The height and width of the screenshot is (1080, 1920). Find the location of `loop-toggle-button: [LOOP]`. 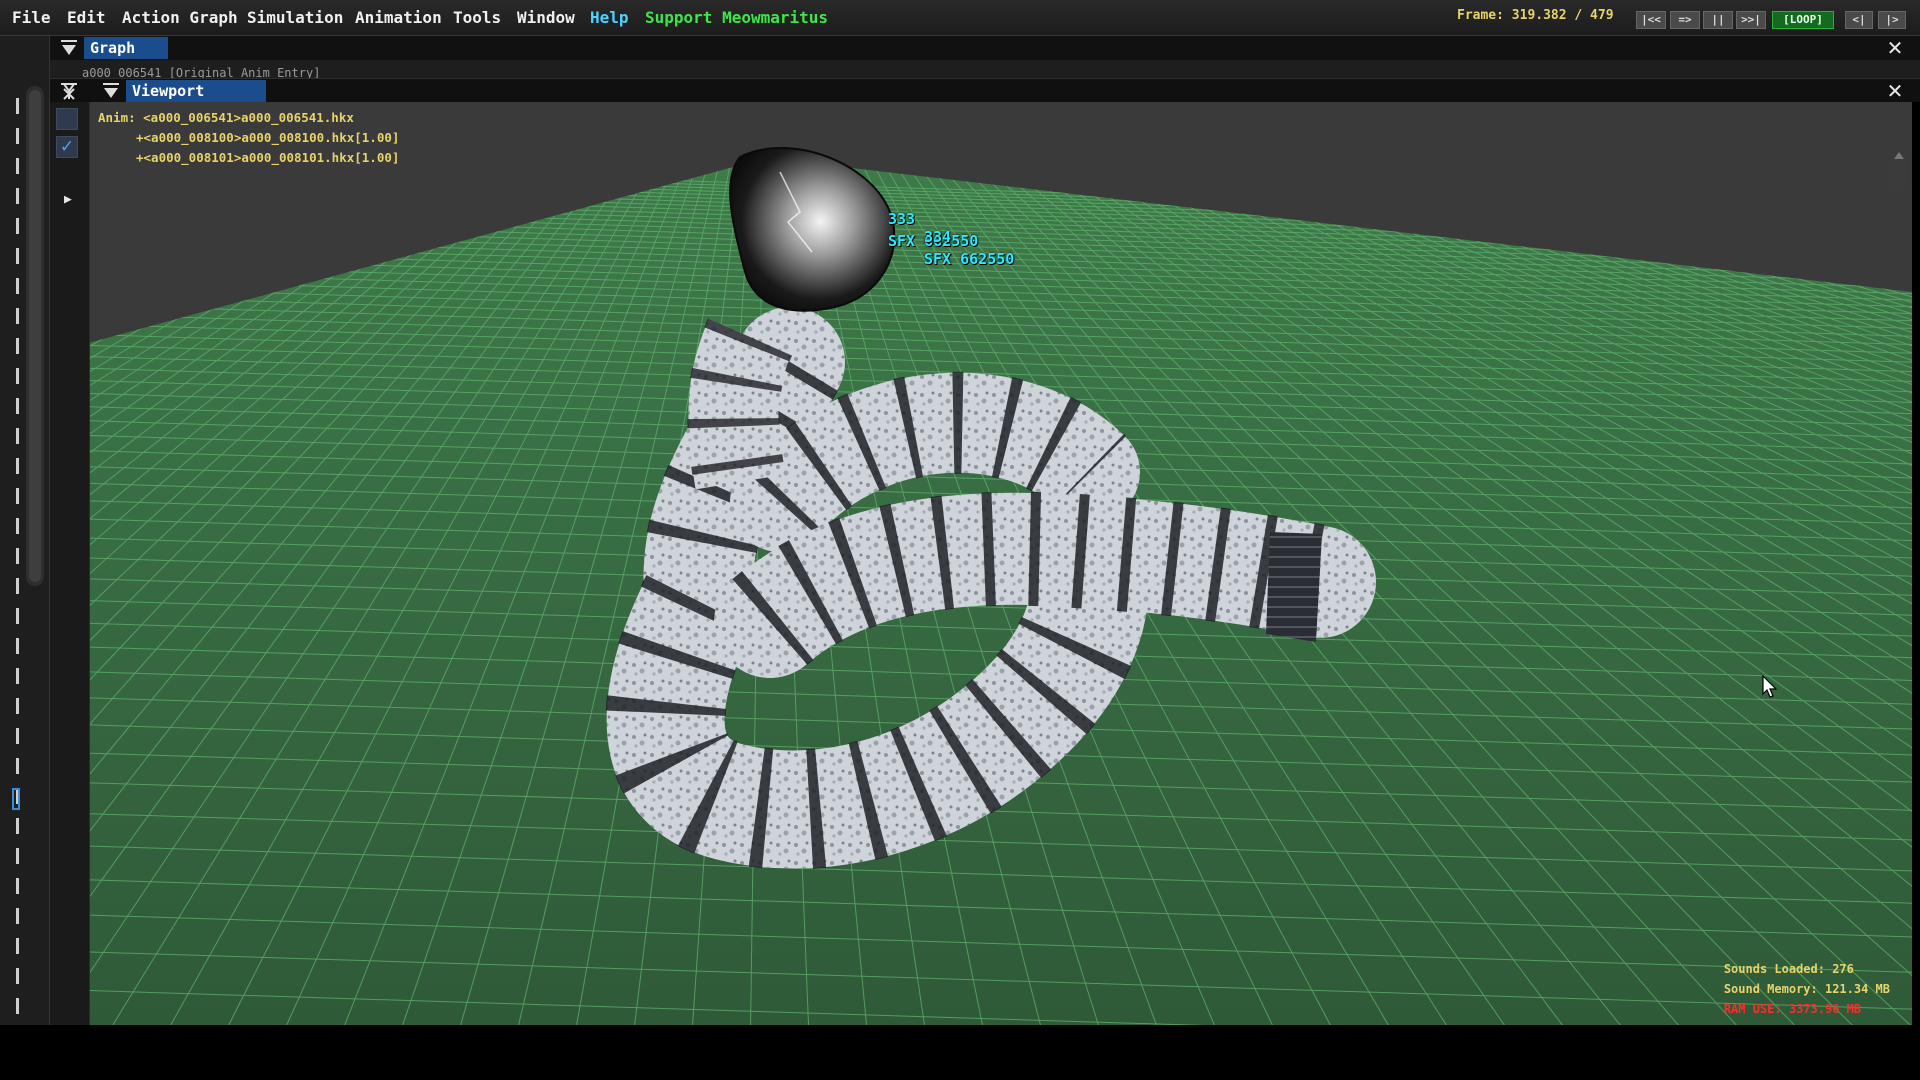

loop-toggle-button: [LOOP] is located at coordinates (1803, 20).